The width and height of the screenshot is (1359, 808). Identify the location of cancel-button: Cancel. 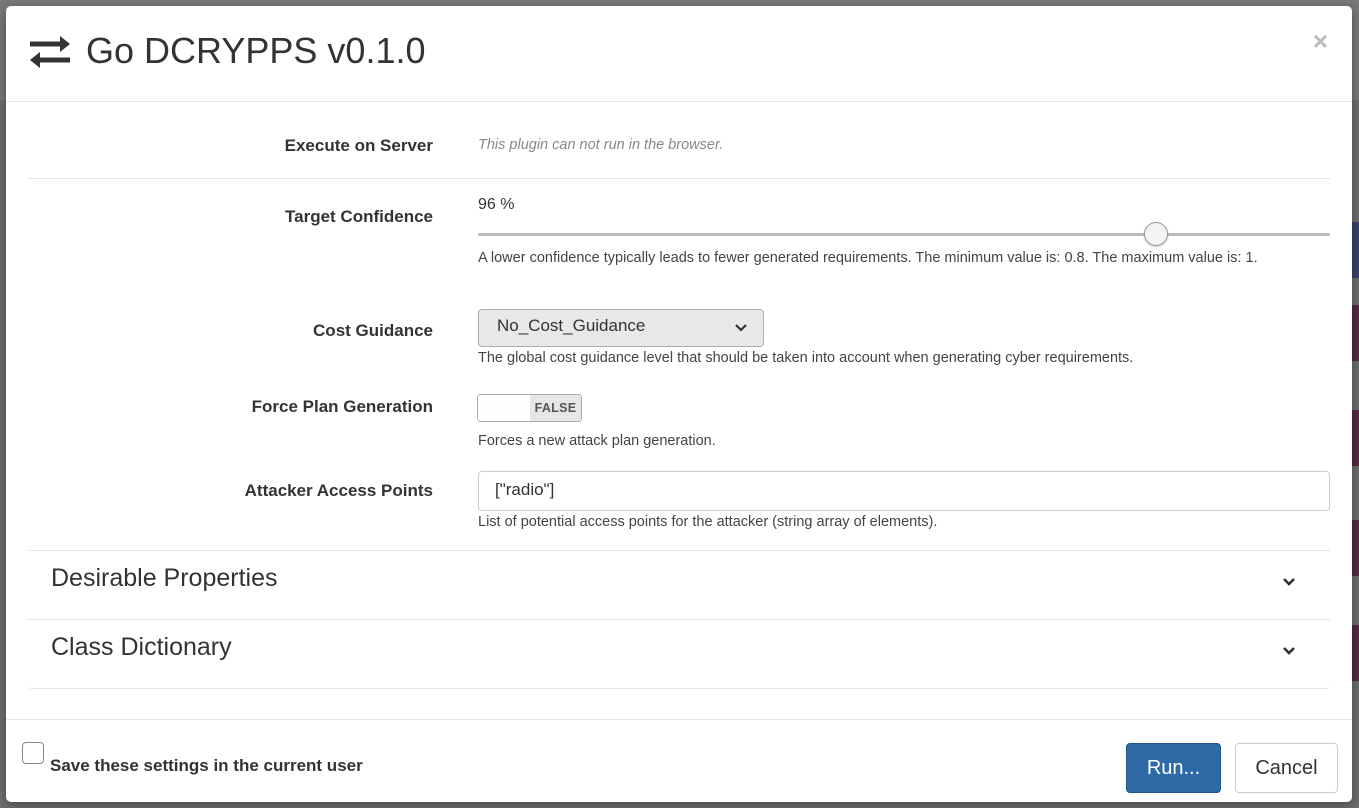
(1286, 768).